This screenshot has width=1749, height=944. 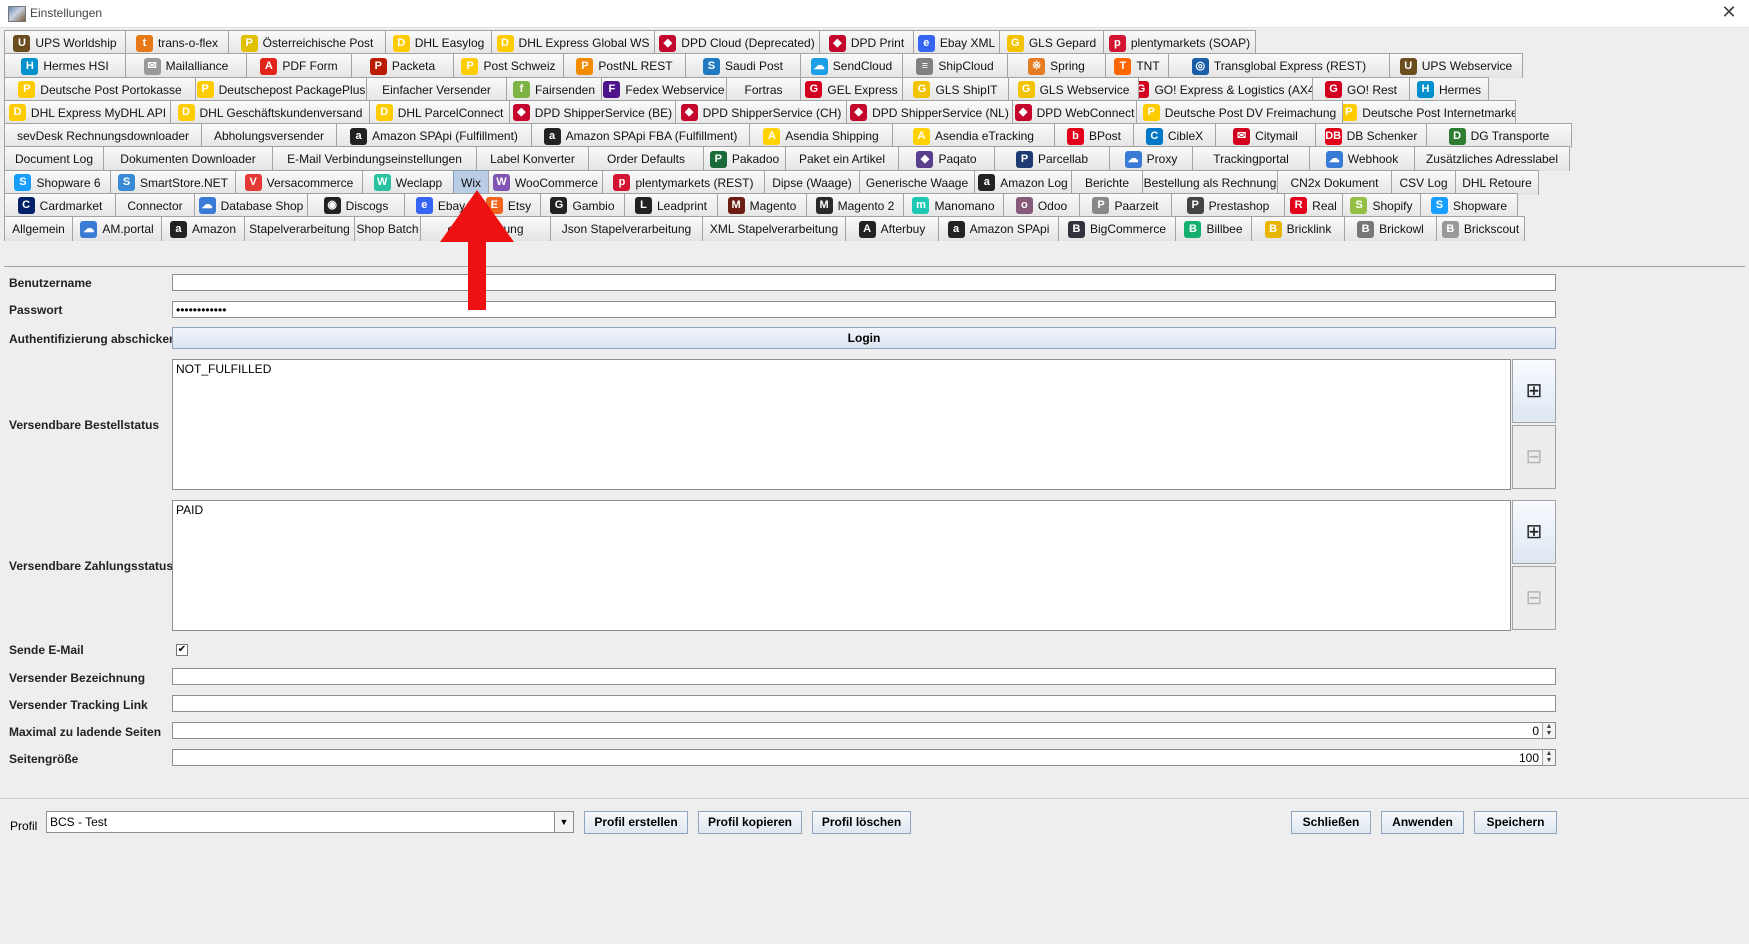 I want to click on tab-versacommerce: V Versacommerce, so click(x=299, y=182).